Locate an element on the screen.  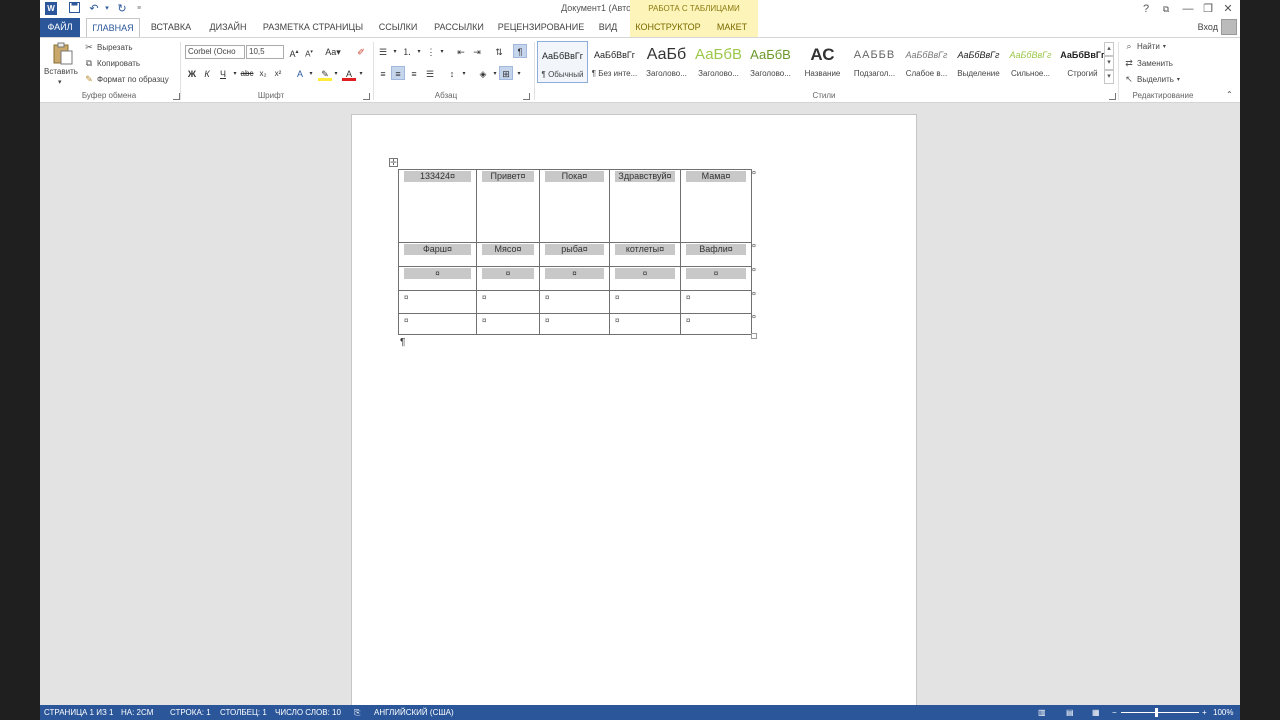
zoom-slider is located at coordinates (1160, 712).